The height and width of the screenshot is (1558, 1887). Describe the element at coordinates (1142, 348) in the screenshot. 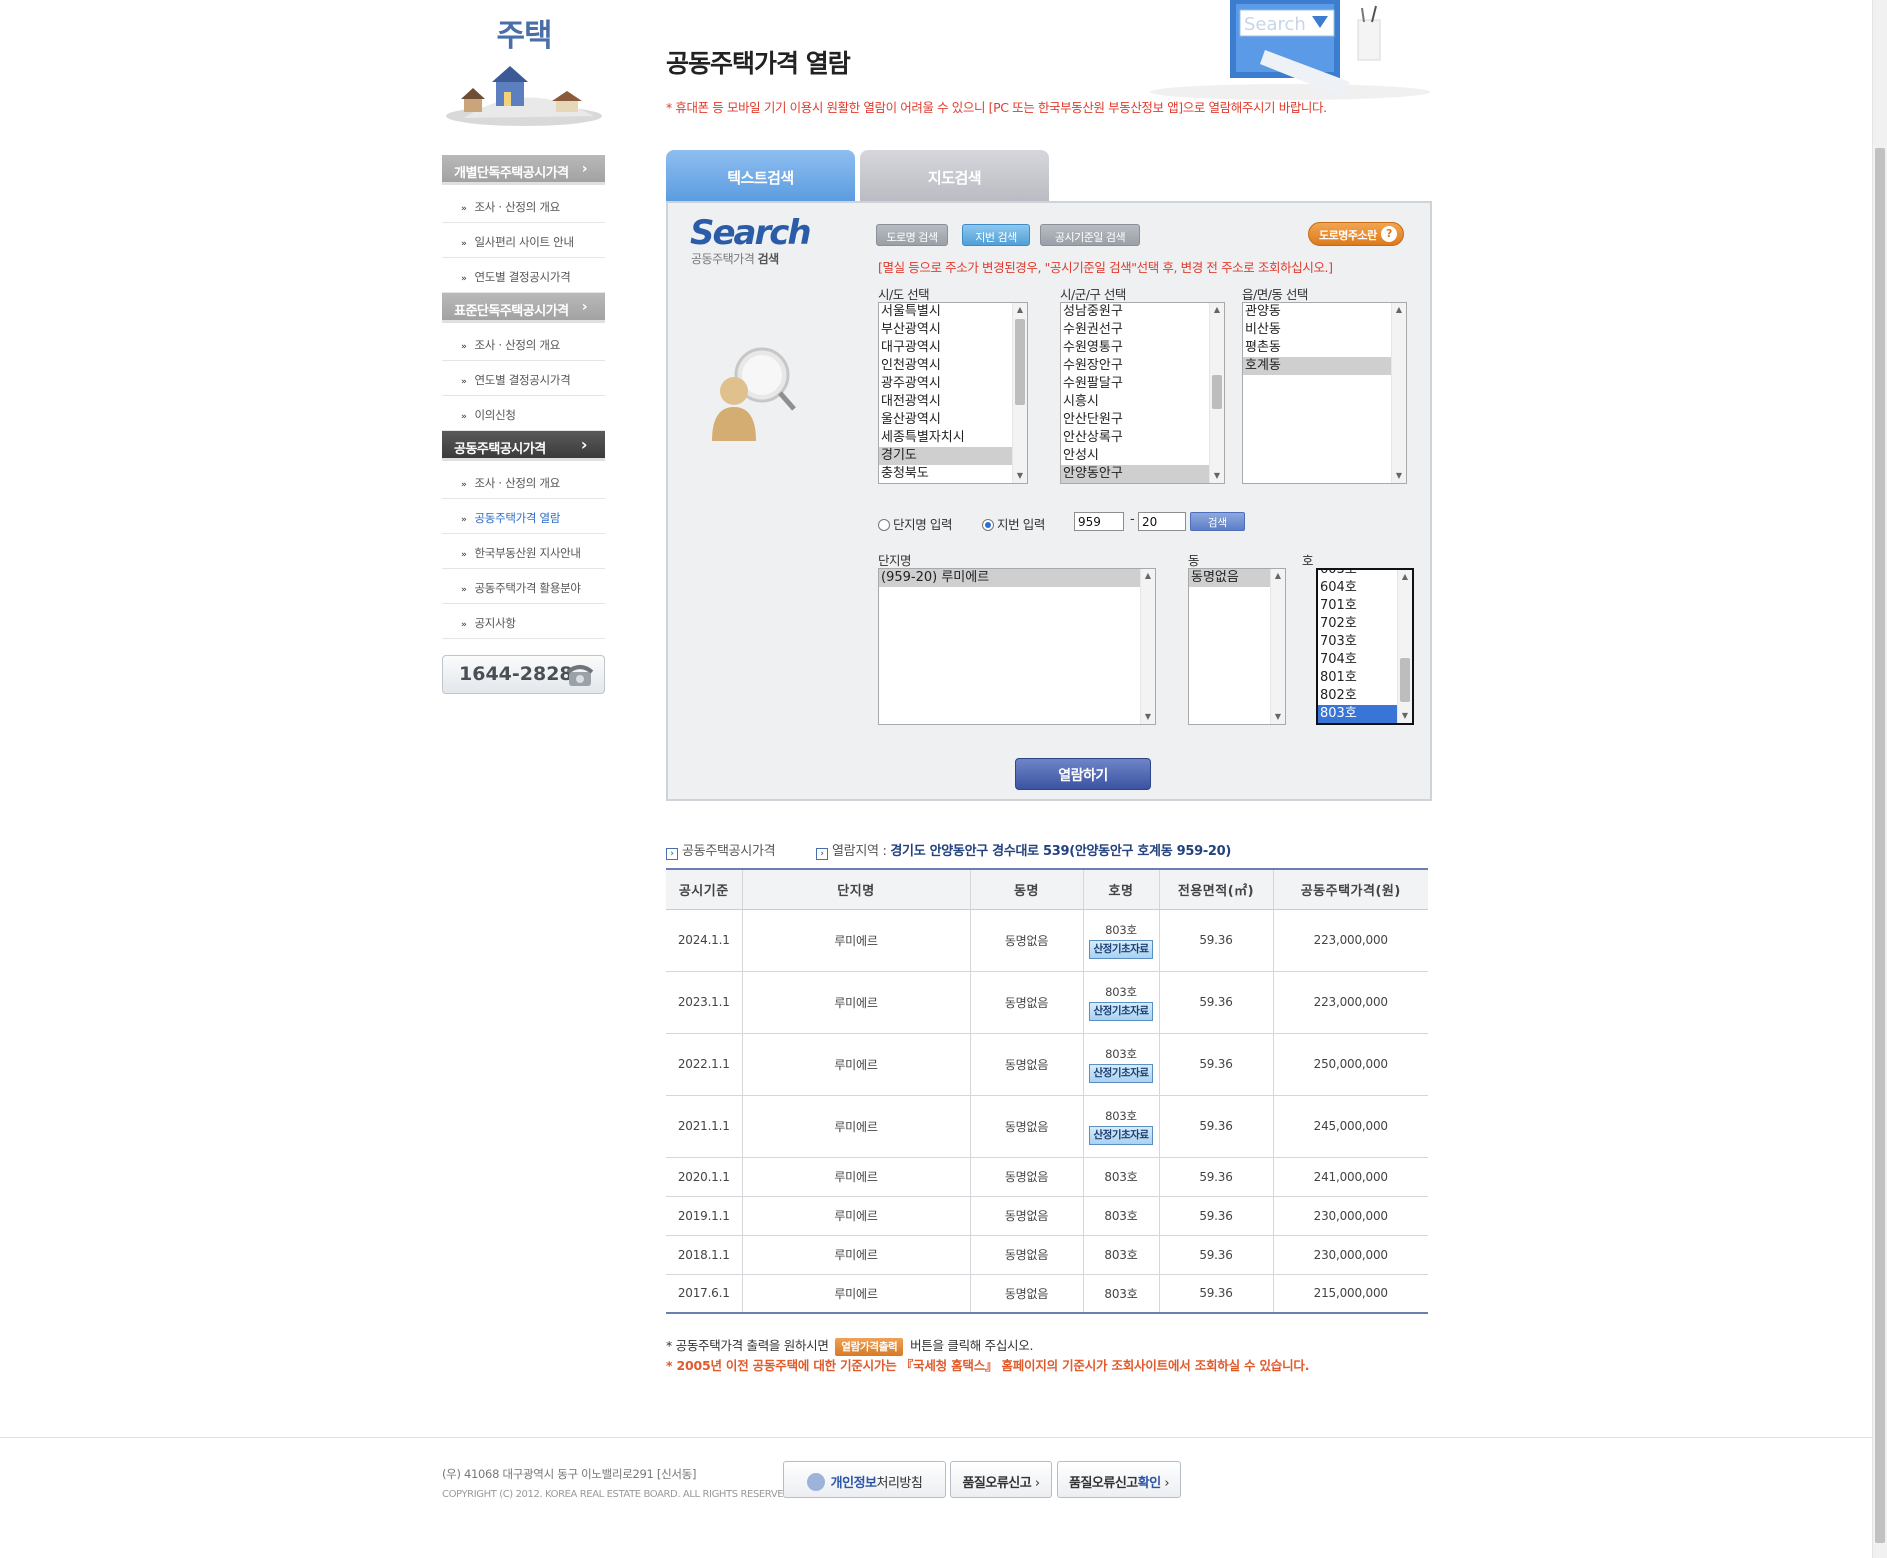

I see `sigungu-option: 수원영통구` at that location.